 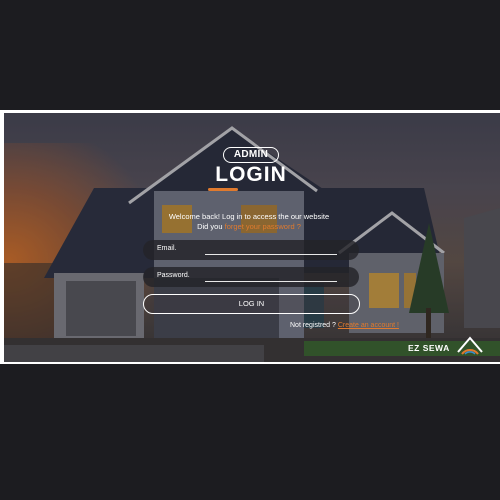 What do you see at coordinates (251, 155) in the screenshot?
I see `admin-badge: ADMIN` at bounding box center [251, 155].